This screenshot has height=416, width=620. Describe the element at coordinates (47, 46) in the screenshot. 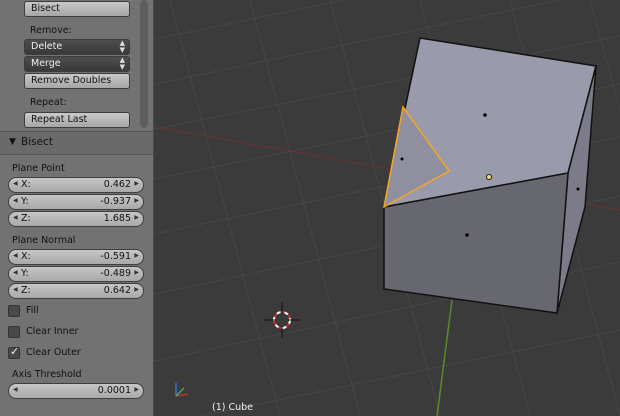

I see `delete-dropdown-label: Delete` at that location.